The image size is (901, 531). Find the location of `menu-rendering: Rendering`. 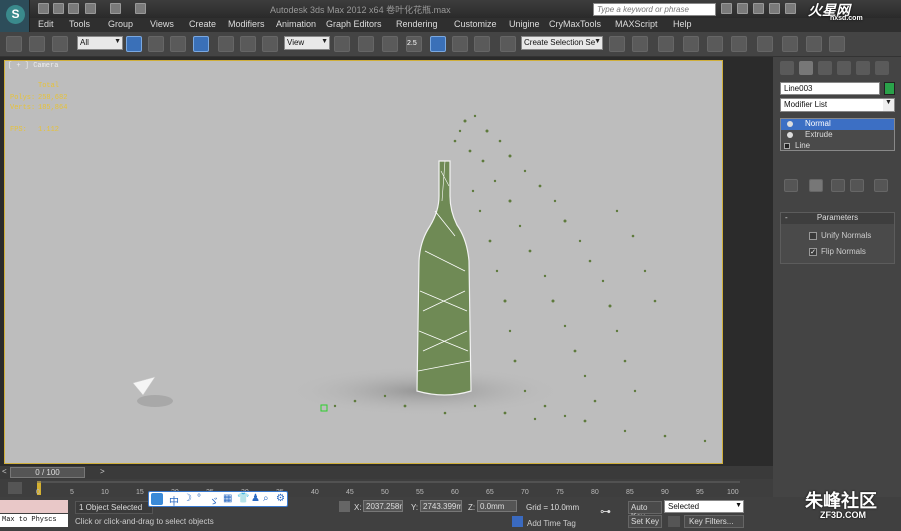

menu-rendering: Rendering is located at coordinates (417, 24).